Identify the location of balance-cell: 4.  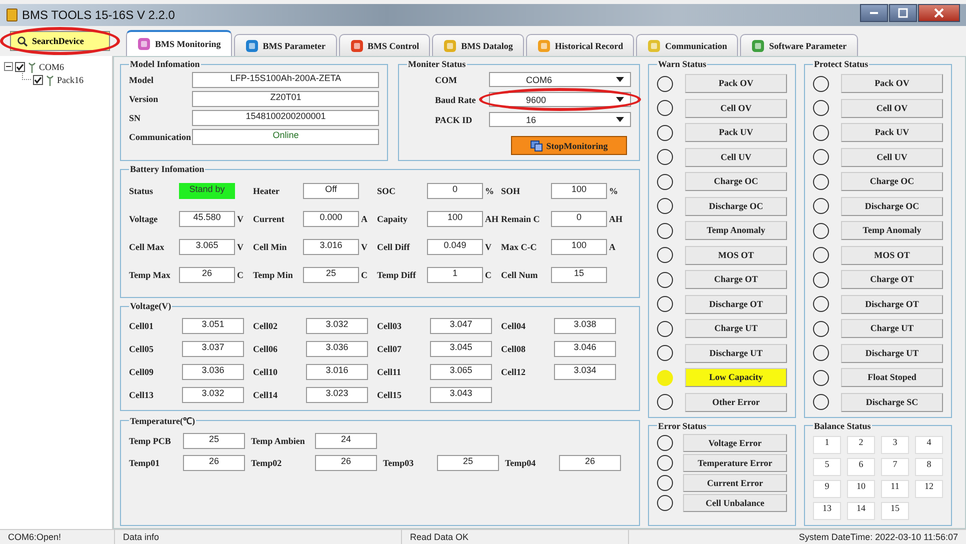
(929, 445).